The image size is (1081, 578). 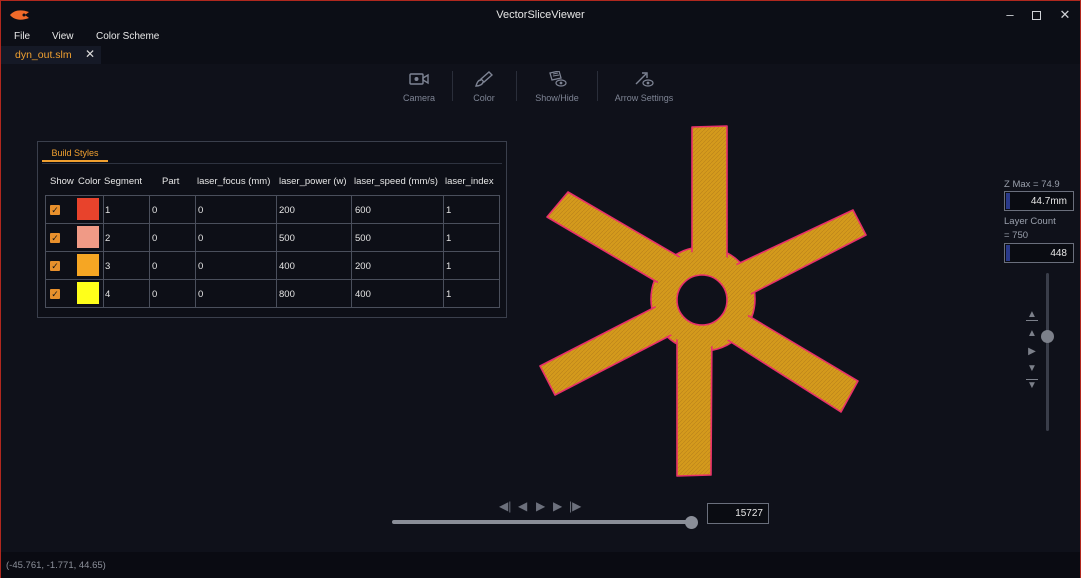 What do you see at coordinates (691, 522) in the screenshot?
I see `vector-slider-thumb` at bounding box center [691, 522].